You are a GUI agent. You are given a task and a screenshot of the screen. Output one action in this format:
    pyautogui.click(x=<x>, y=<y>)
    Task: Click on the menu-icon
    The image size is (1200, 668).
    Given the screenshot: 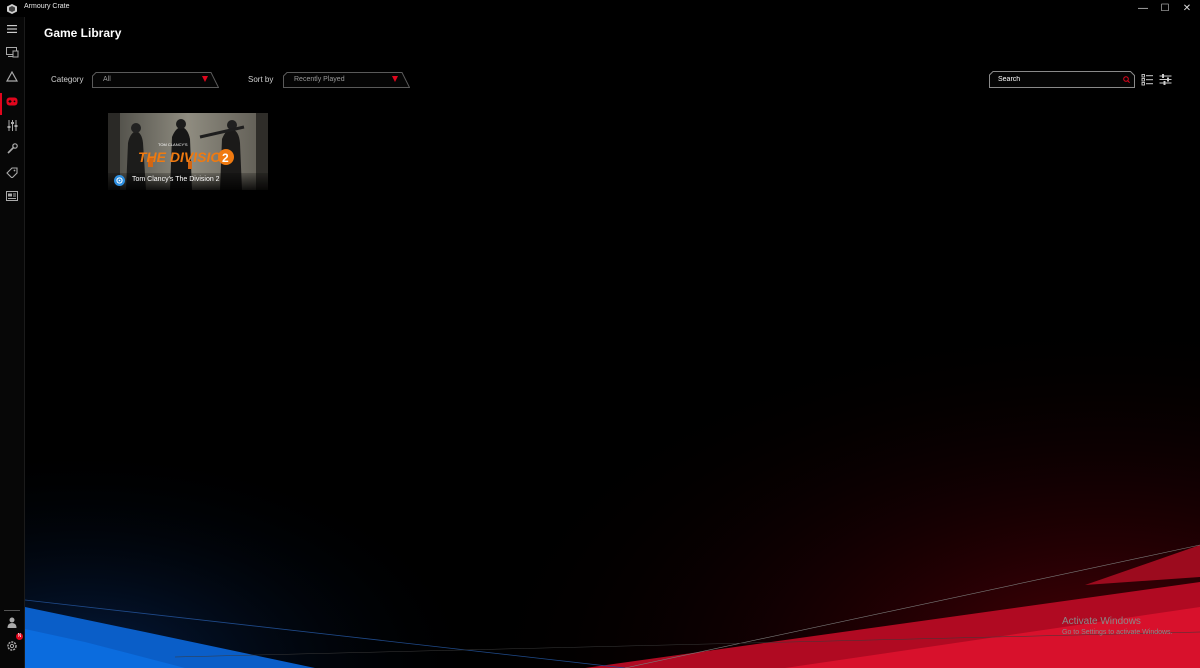 What is the action you would take?
    pyautogui.click(x=12, y=29)
    